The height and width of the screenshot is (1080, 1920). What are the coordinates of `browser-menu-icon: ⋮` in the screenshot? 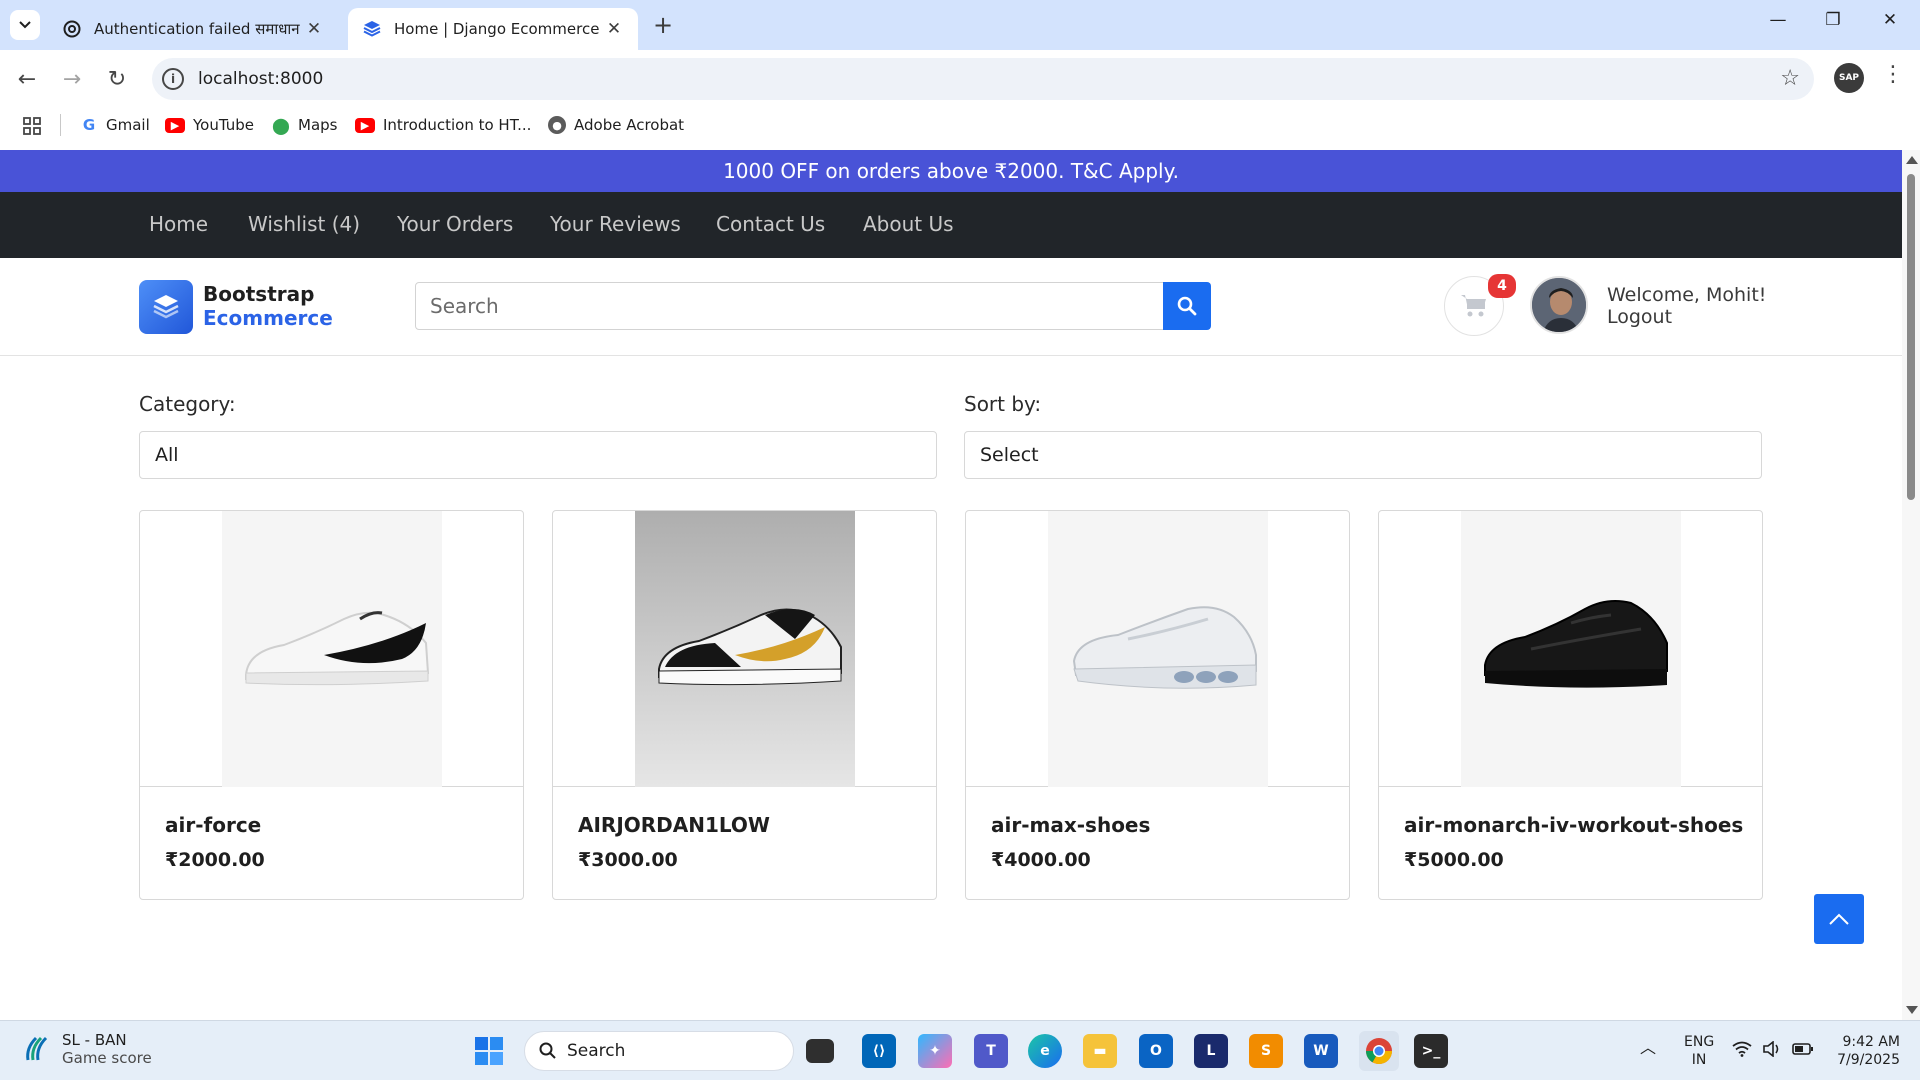 It's located at (1893, 74).